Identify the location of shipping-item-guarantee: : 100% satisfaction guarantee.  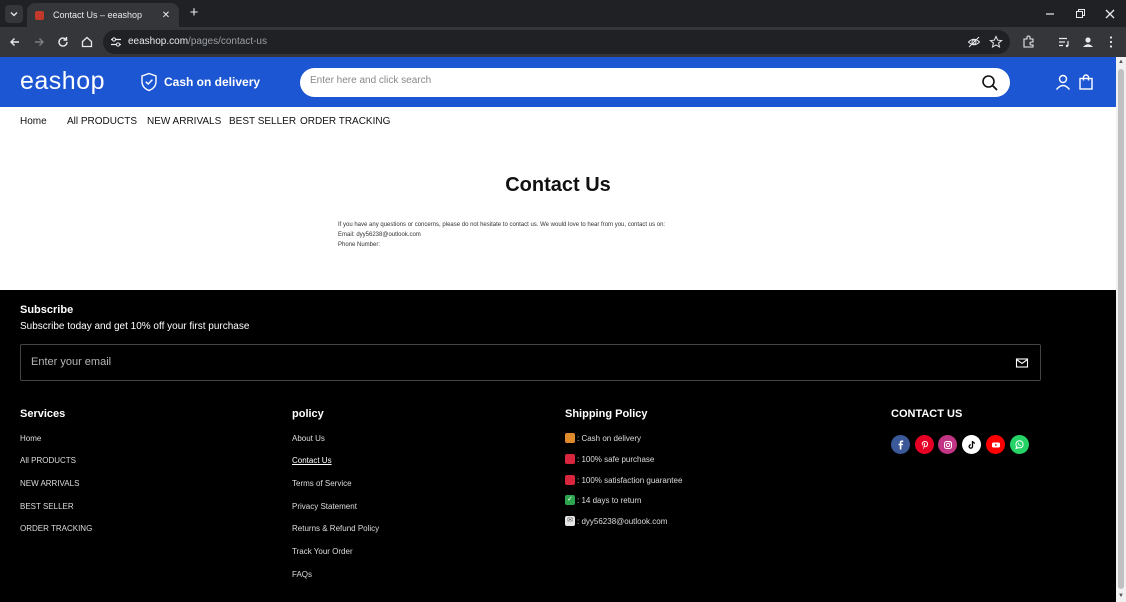
(623, 480).